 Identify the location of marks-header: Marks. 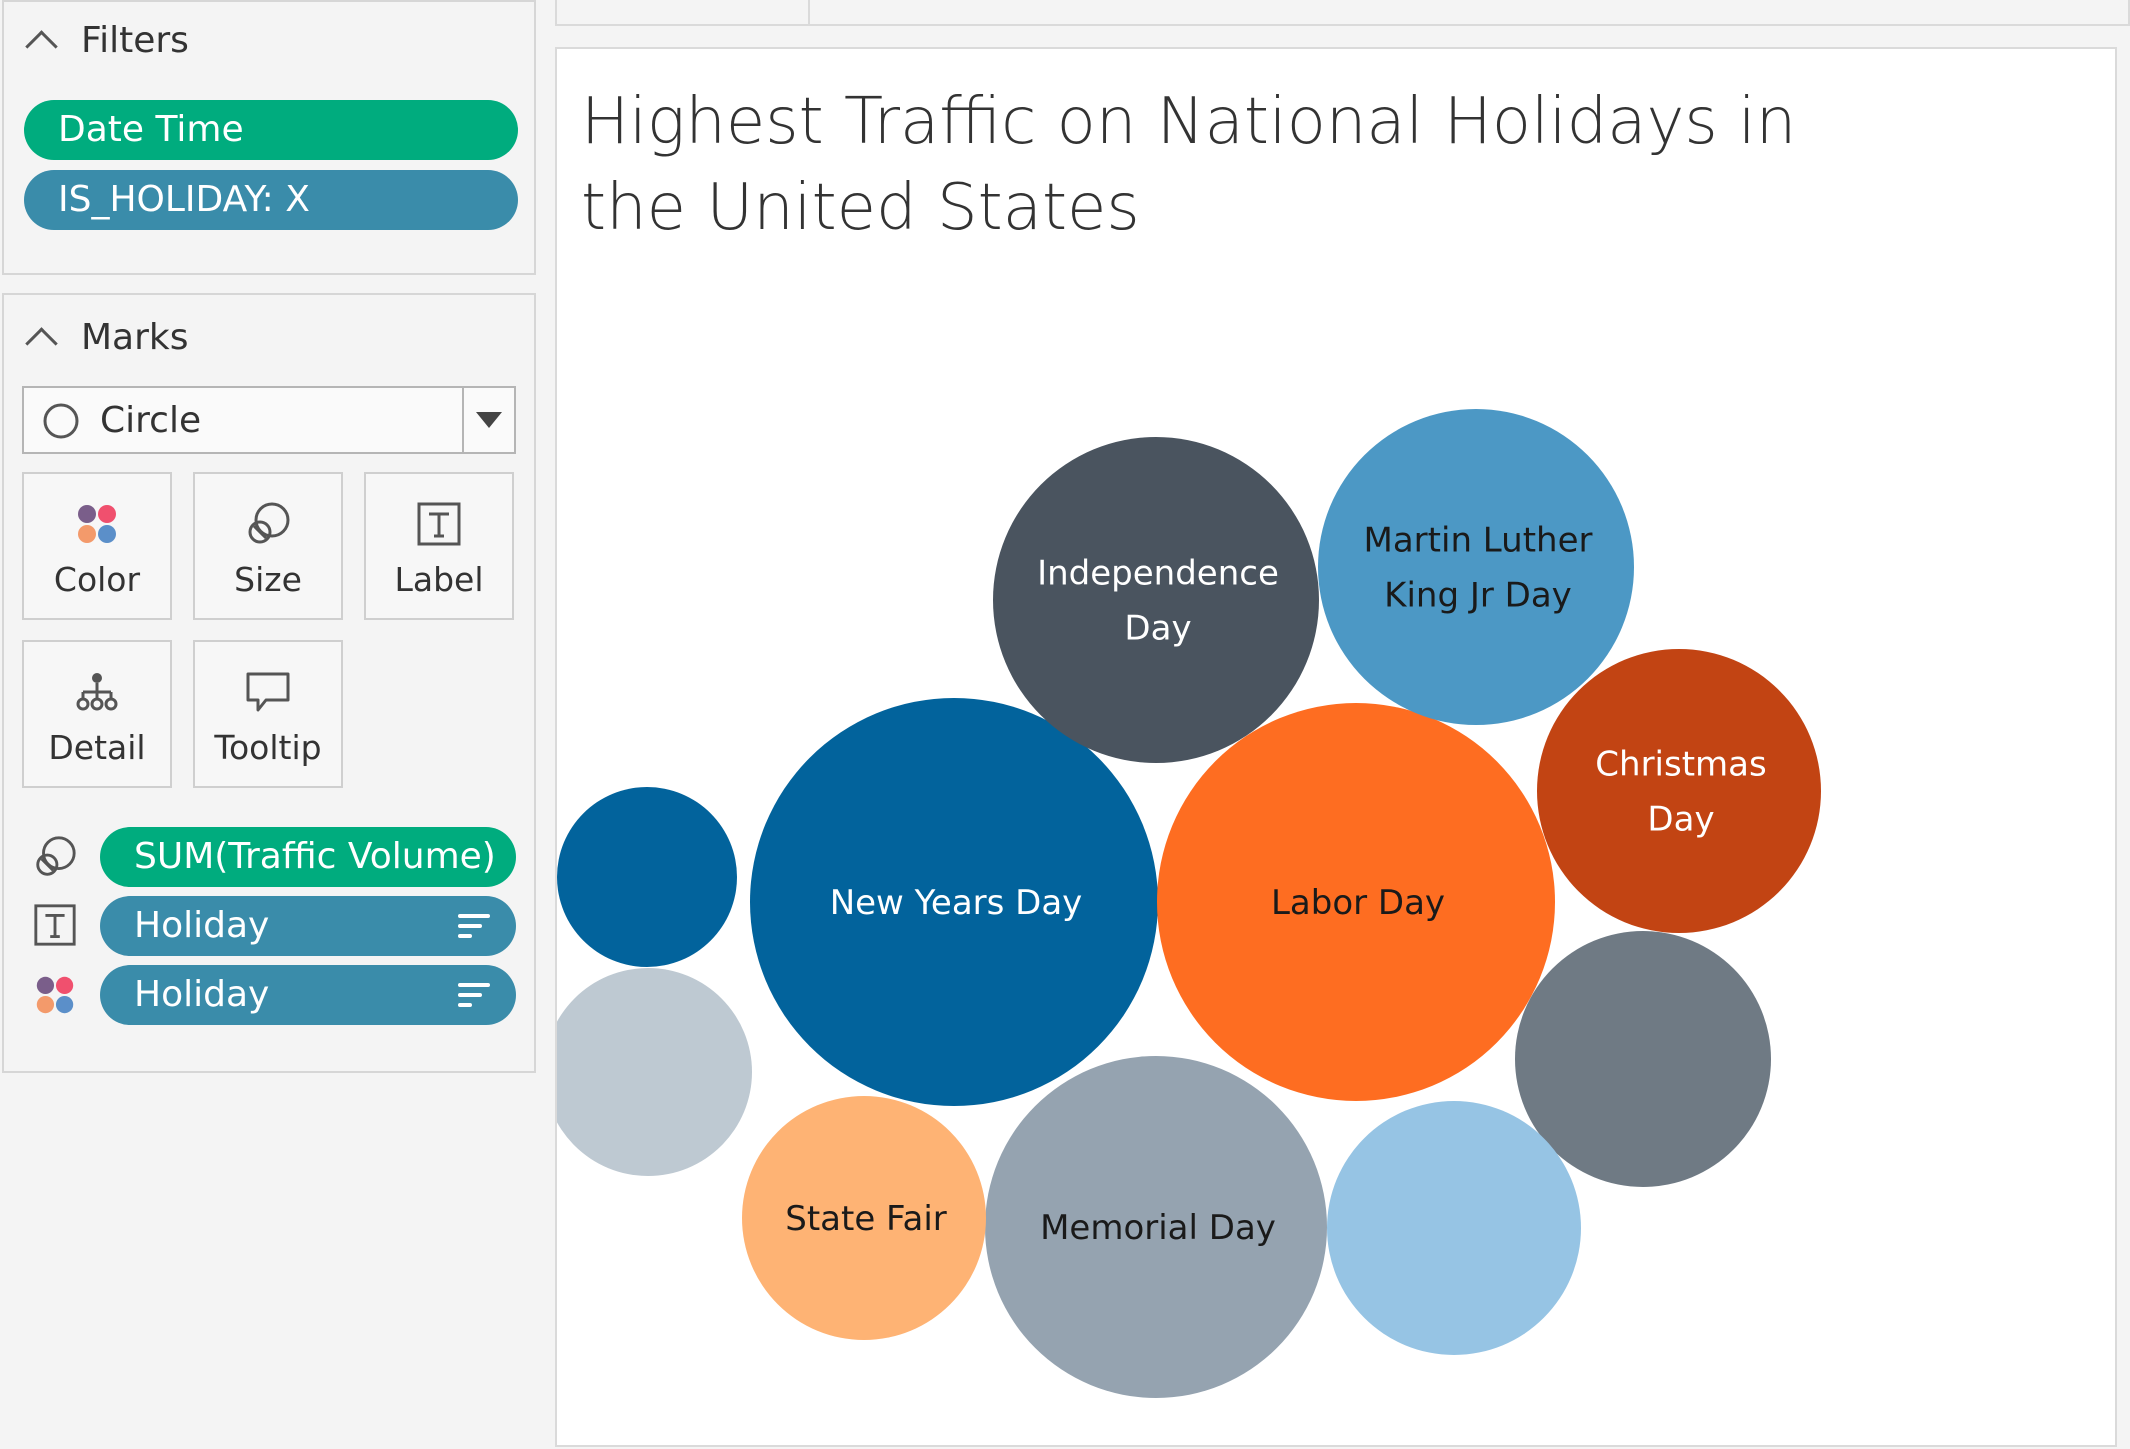
(107, 338).